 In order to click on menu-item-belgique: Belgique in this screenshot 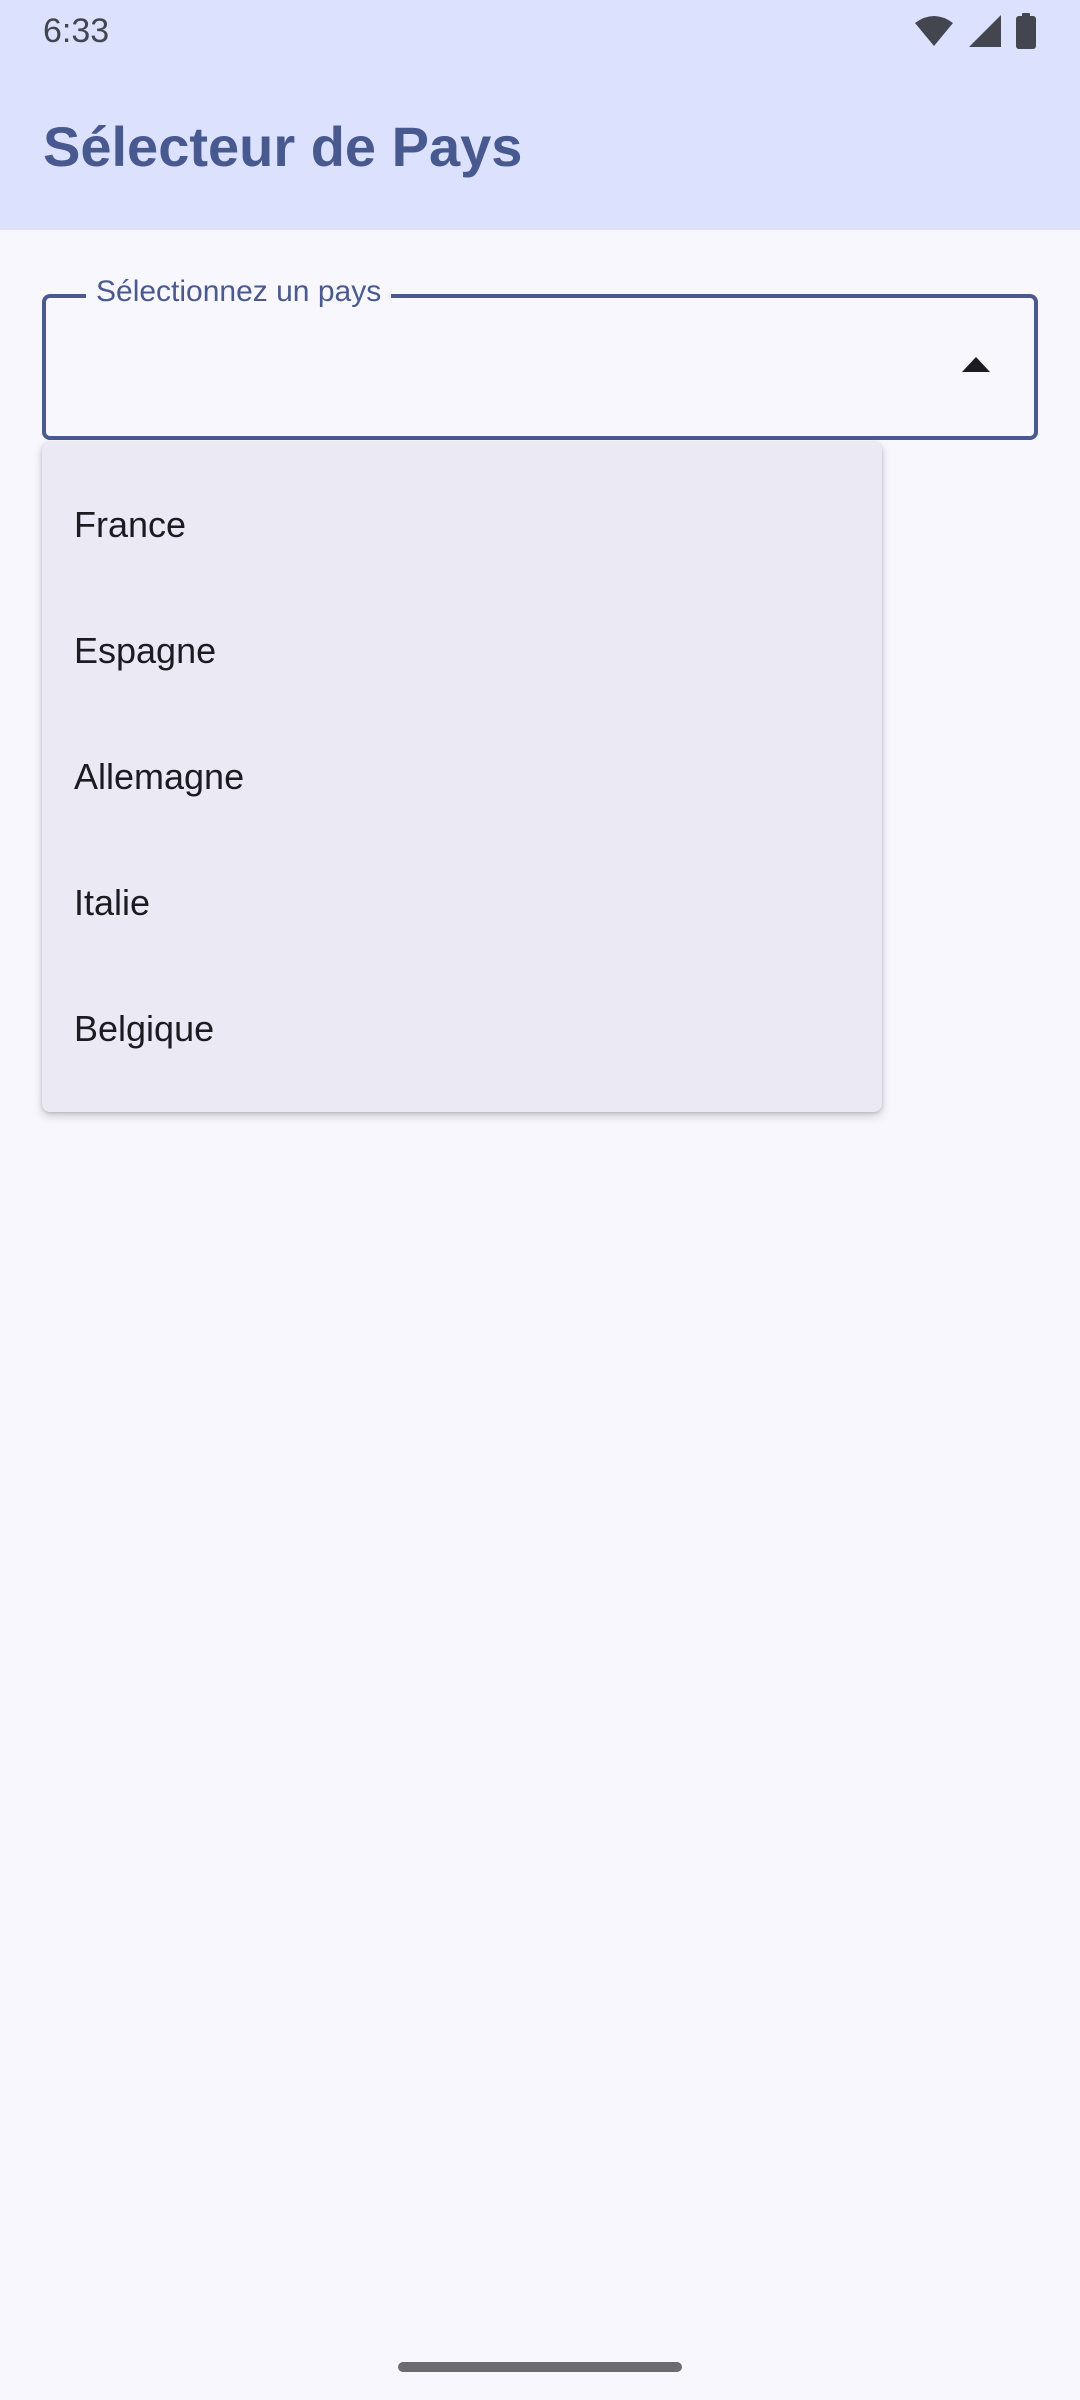, I will do `click(462, 1029)`.